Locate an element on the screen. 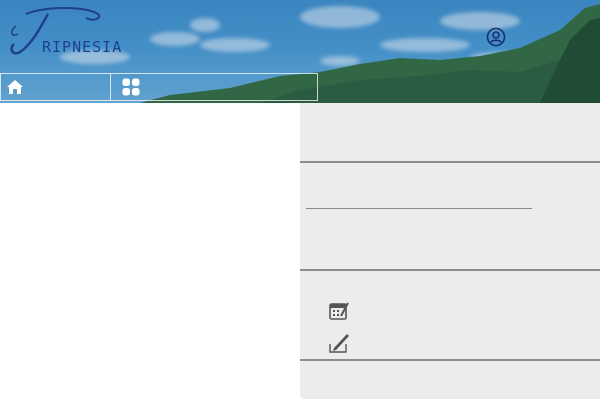  grid-icon is located at coordinates (131, 87).